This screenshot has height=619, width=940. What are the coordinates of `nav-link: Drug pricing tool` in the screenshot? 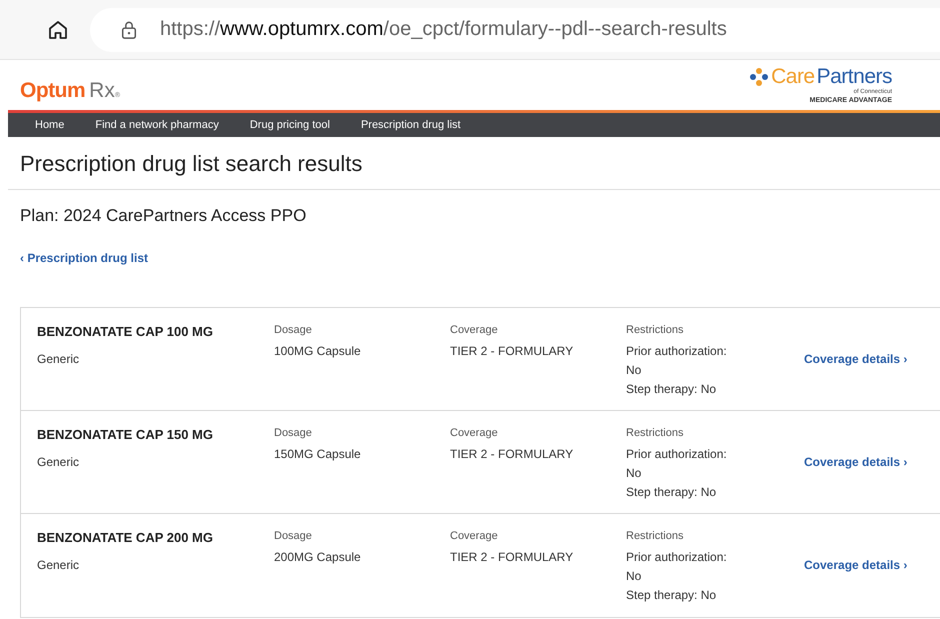 It's located at (290, 125).